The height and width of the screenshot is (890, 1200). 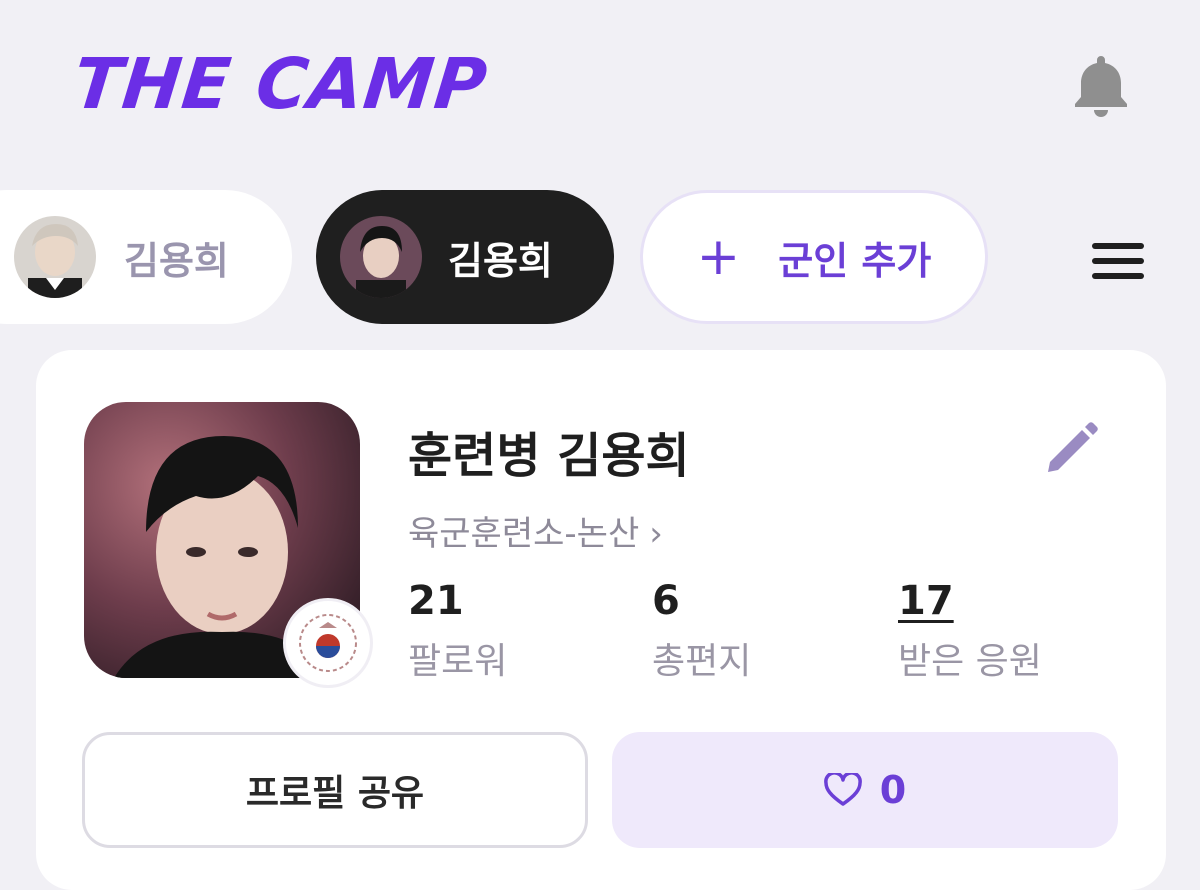 What do you see at coordinates (436, 601) in the screenshot?
I see `stat-value: 21` at bounding box center [436, 601].